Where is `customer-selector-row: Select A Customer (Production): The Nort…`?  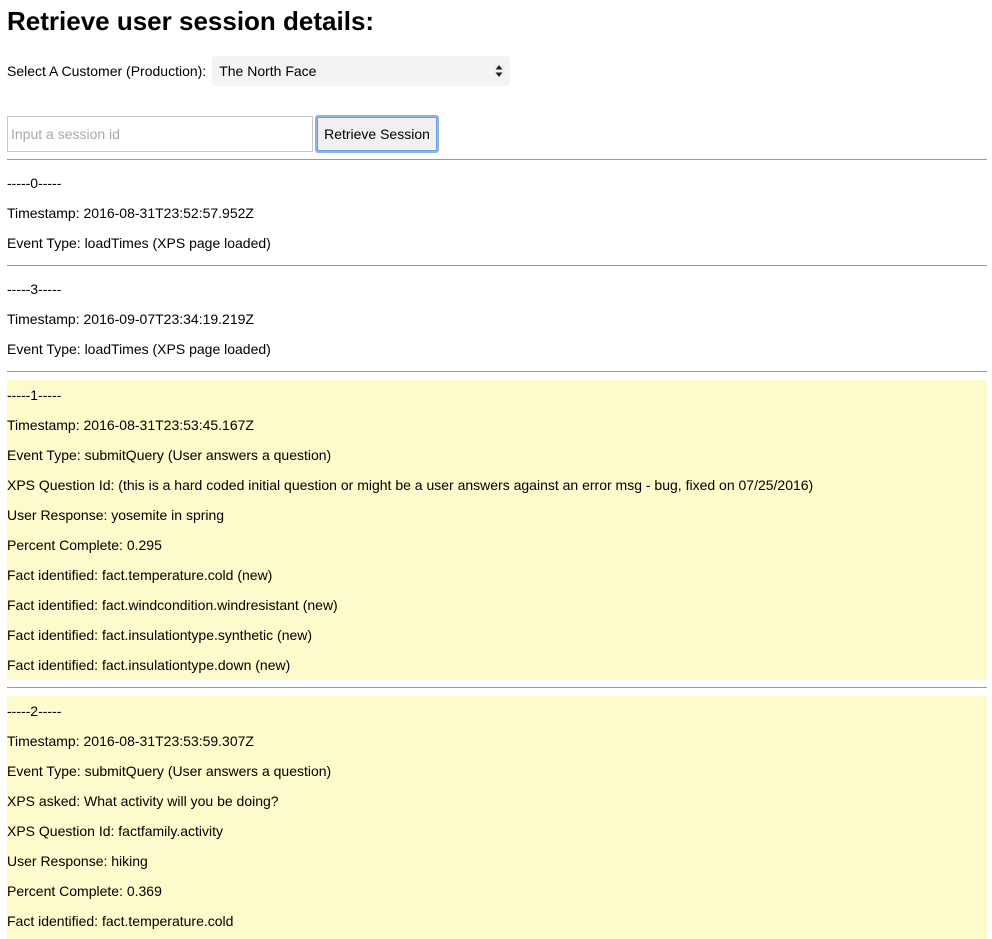 customer-selector-row: Select A Customer (Production): The Nort… is located at coordinates (259, 71).